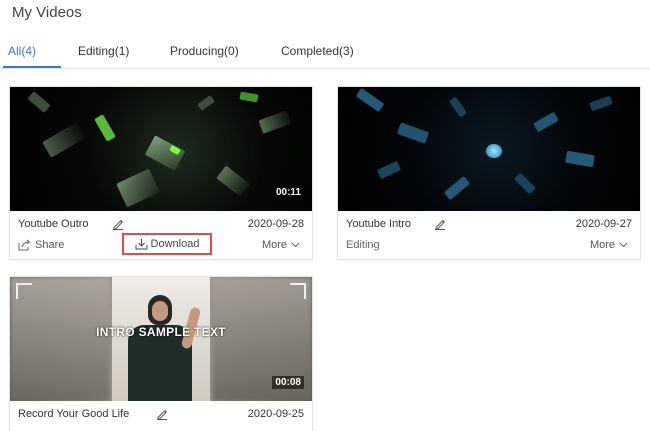 This screenshot has width=650, height=431. Describe the element at coordinates (275, 414) in the screenshot. I see `video-date: 2020-09-25` at that location.